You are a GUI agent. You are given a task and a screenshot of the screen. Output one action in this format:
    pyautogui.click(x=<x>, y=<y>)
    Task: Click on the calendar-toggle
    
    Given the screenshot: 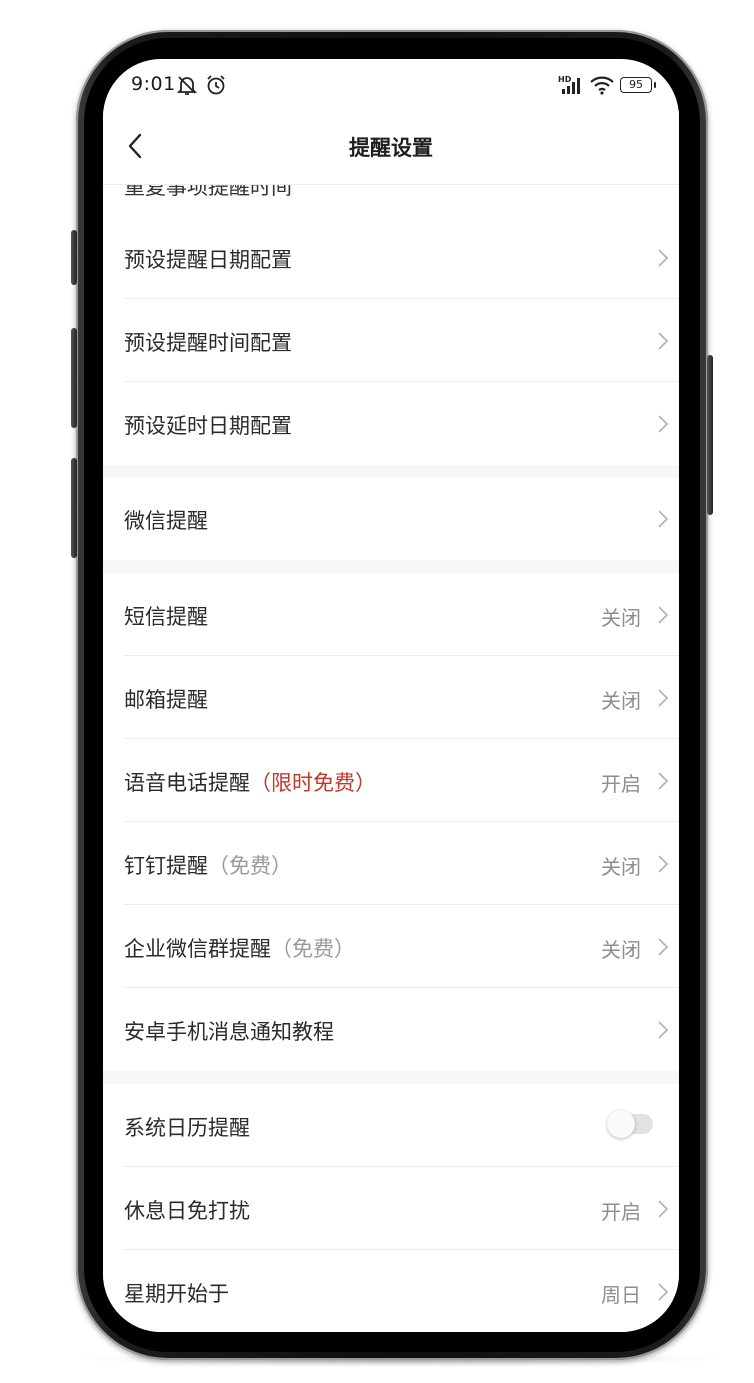 What is the action you would take?
    pyautogui.click(x=630, y=1124)
    